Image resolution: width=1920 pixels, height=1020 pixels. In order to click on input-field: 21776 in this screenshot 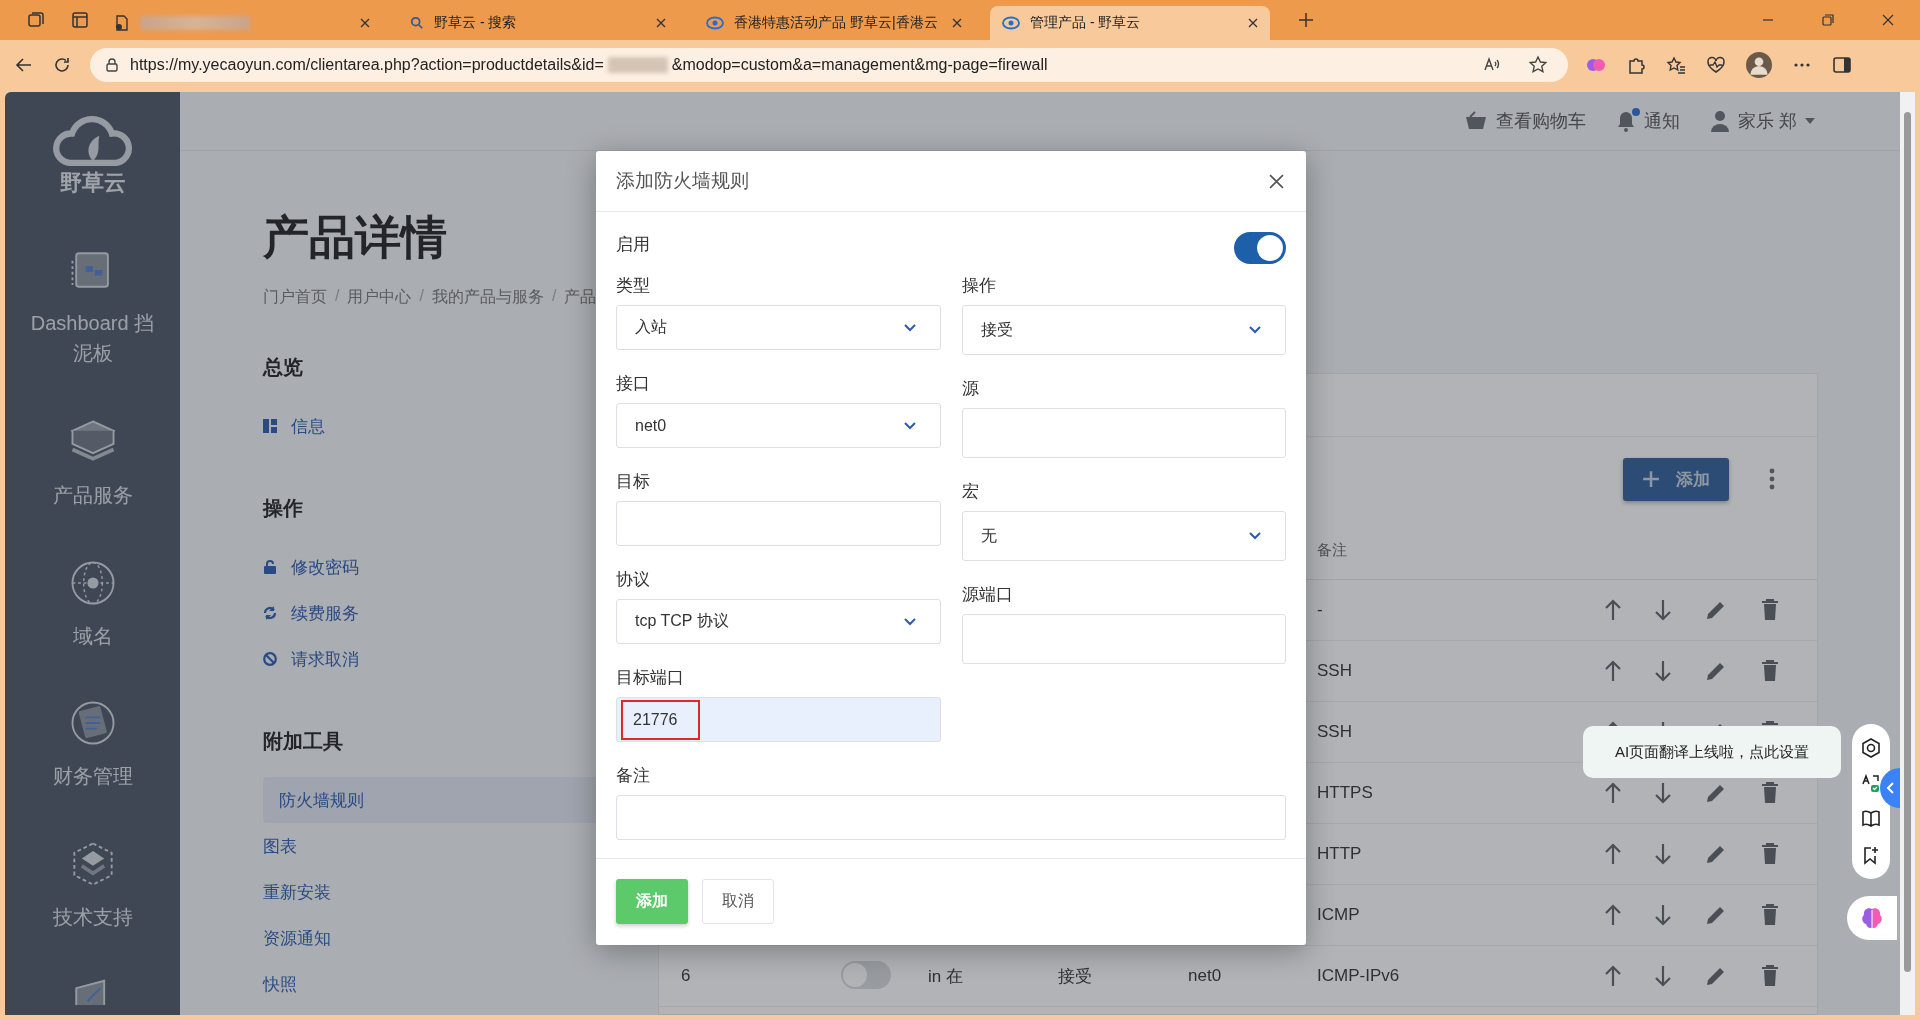, I will do `click(778, 719)`.